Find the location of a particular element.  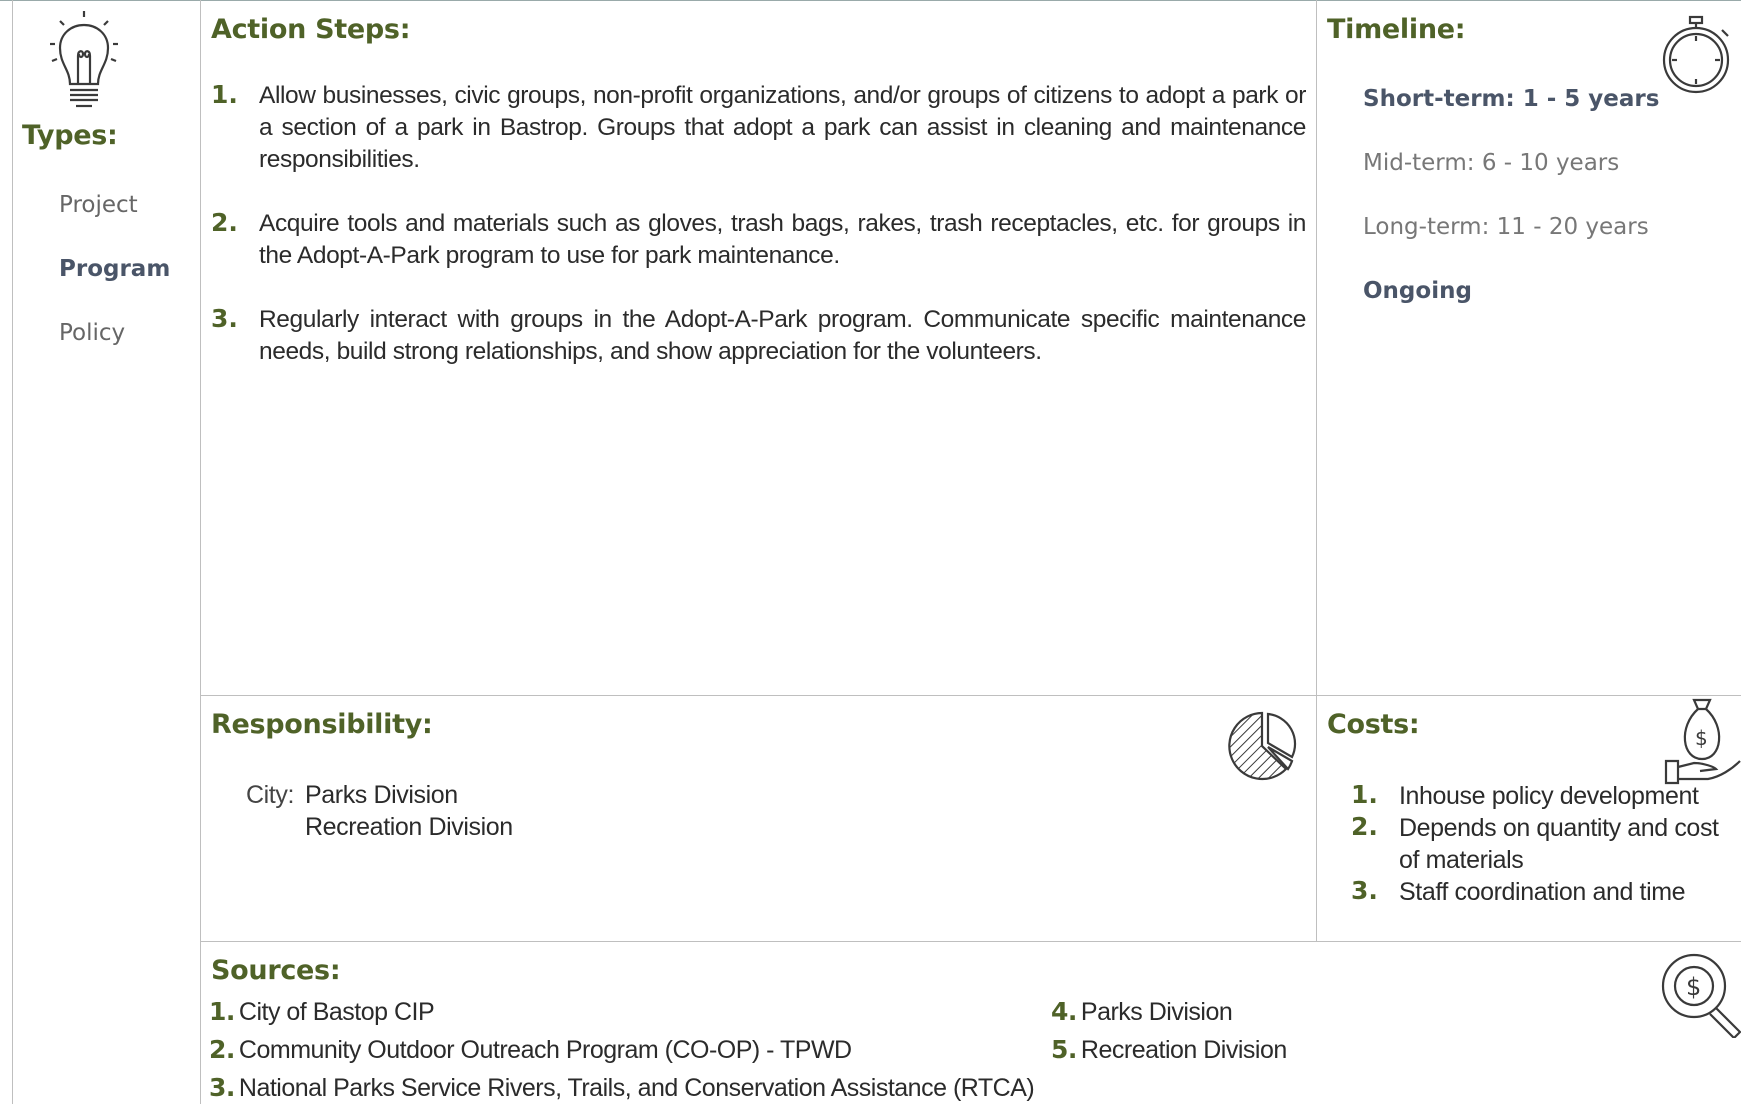

pie-chart-icon is located at coordinates (1263, 748).